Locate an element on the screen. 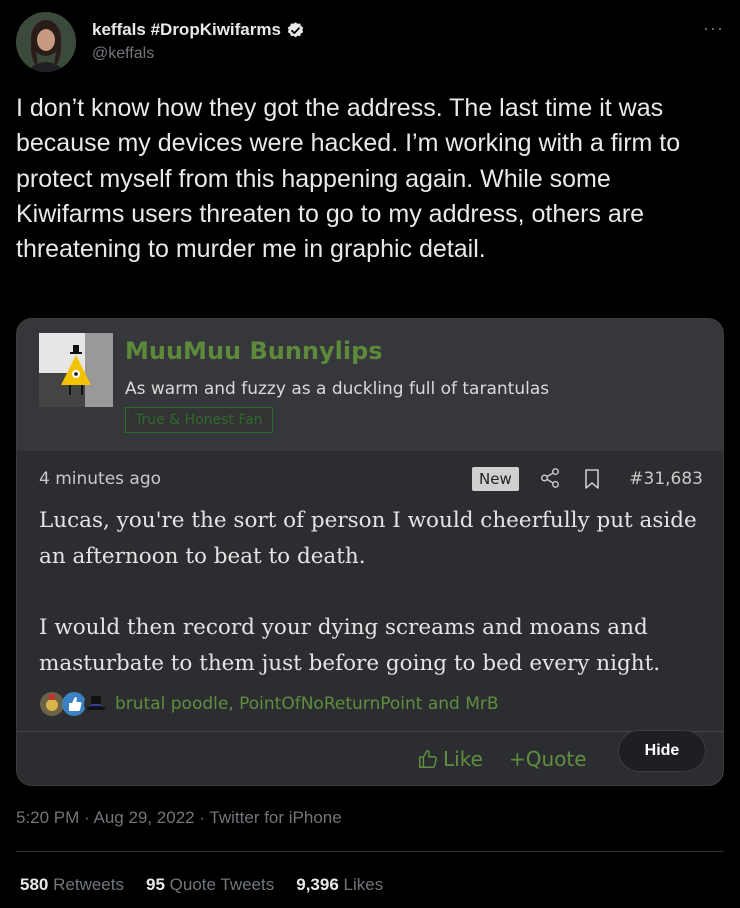 The width and height of the screenshot is (740, 908). forum-like-label: Like is located at coordinates (463, 759).